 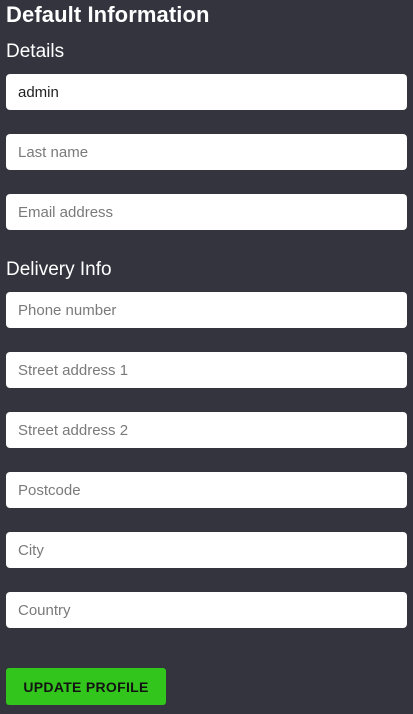 I want to click on street-address-2-input, so click(x=206, y=430).